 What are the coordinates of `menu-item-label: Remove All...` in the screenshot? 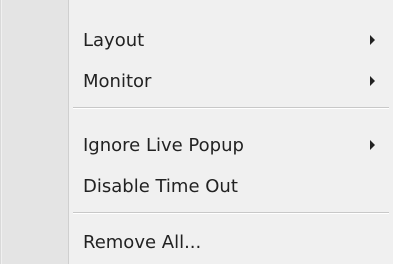 It's located at (142, 242).